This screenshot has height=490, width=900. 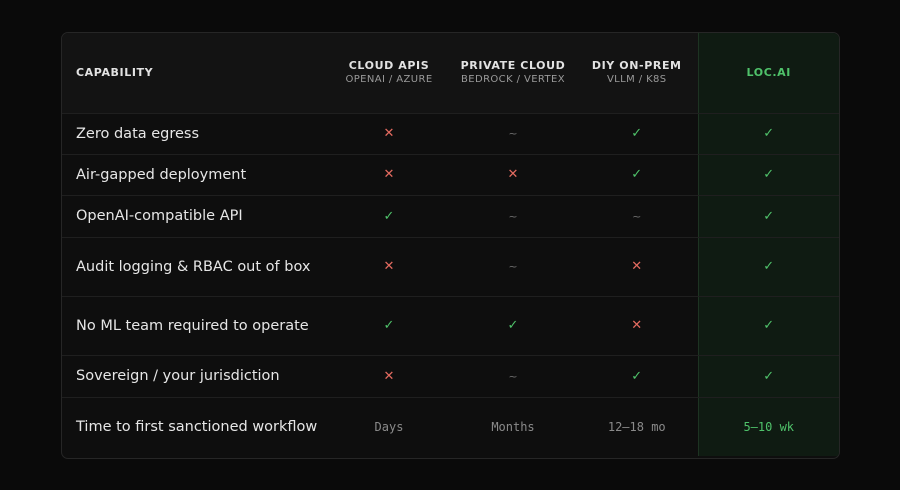 I want to click on row-label: Air-gapped deployment, so click(x=195, y=175).